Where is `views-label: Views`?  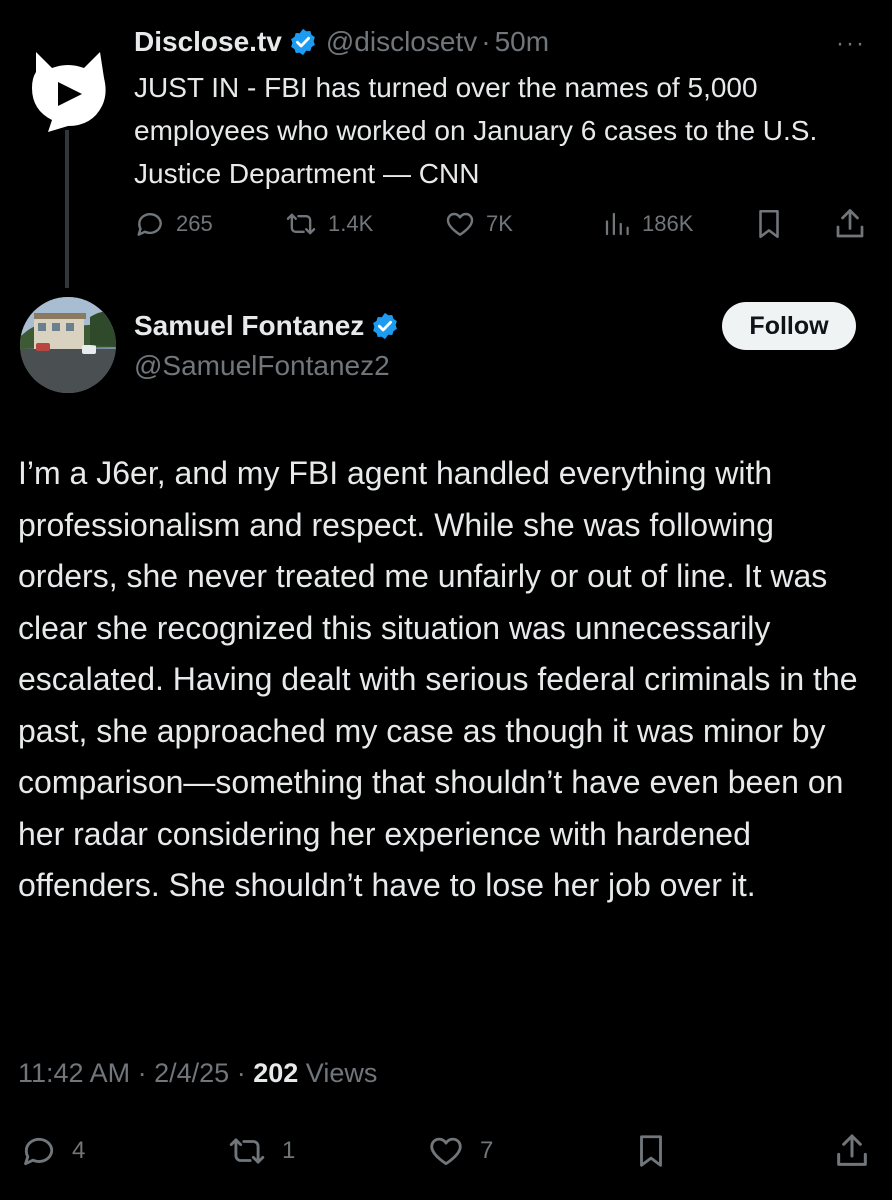 views-label: Views is located at coordinates (341, 1073).